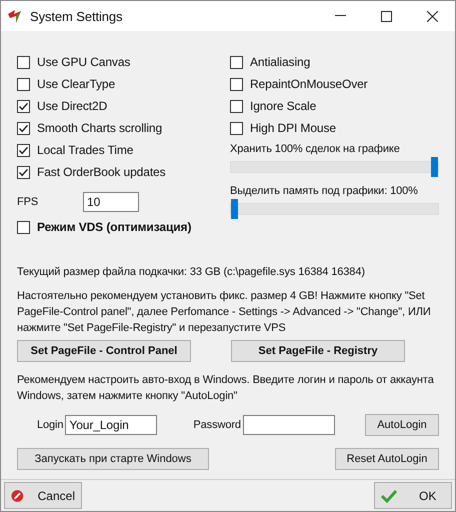 This screenshot has width=456, height=512. I want to click on checkbox-label: Use GPU Canvas, so click(83, 62).